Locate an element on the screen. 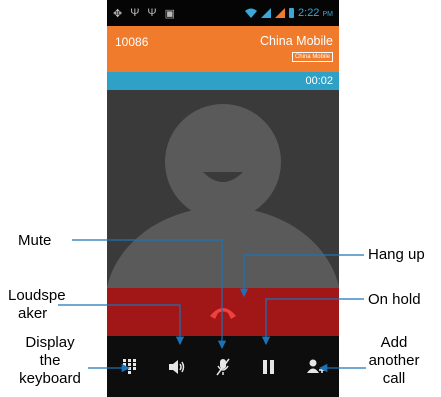  hang-up-leader-line is located at coordinates (301, 276).